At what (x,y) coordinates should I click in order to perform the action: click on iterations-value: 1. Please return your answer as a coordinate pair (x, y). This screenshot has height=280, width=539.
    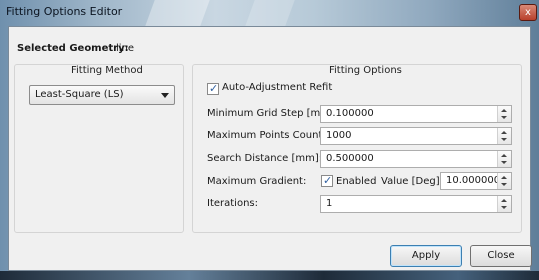
    Looking at the image, I should click on (329, 203).